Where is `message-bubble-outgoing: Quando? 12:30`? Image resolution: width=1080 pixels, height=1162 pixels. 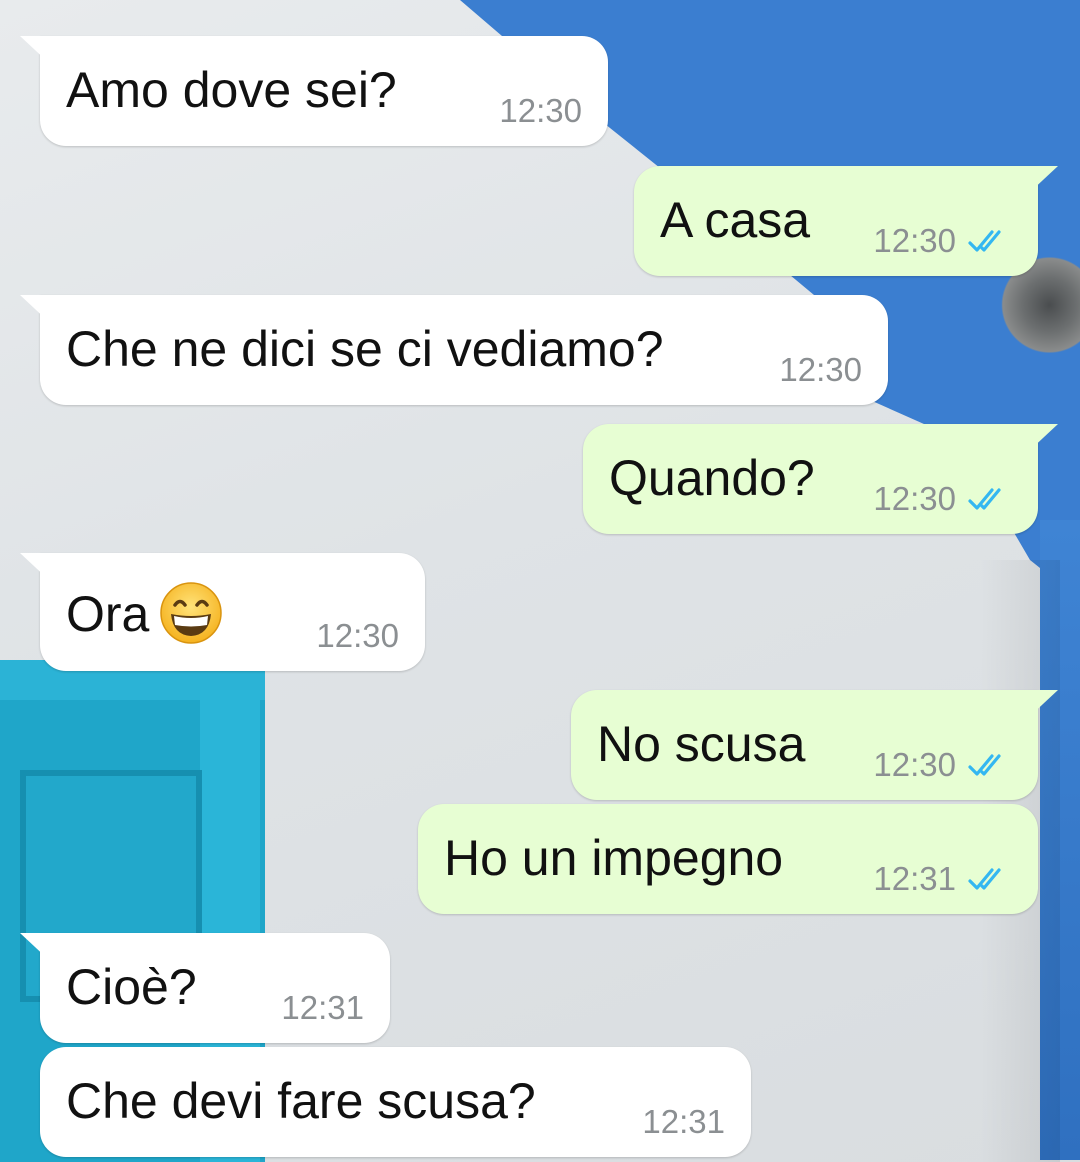
message-bubble-outgoing: Quando? 12:30 is located at coordinates (820, 479).